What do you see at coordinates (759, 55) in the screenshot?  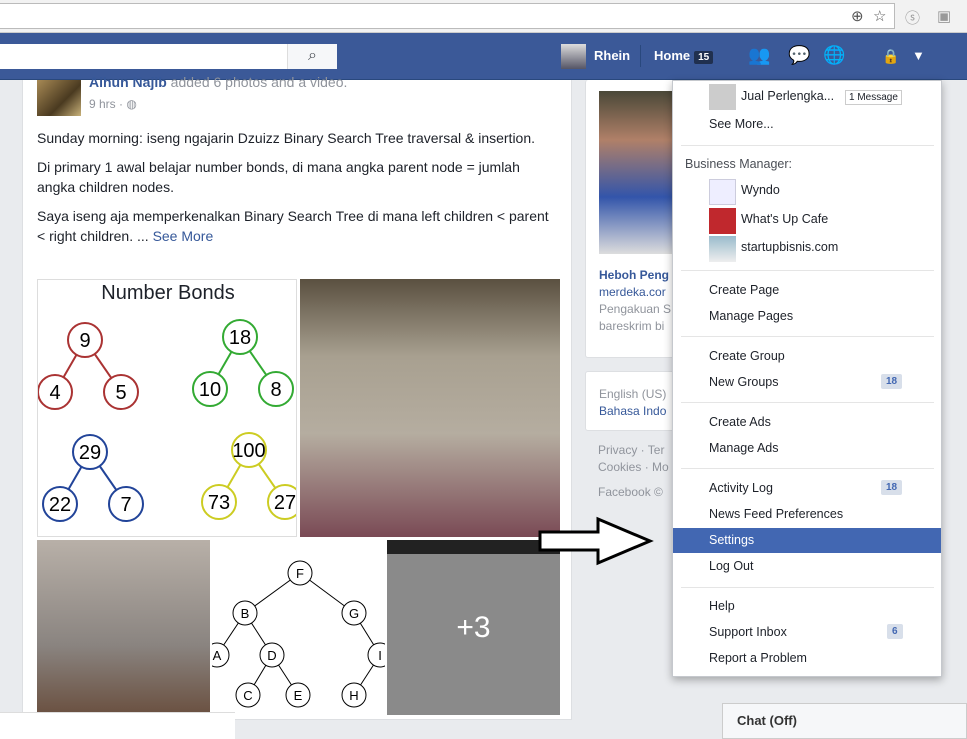 I see `friend-requests-icon: 👥` at bounding box center [759, 55].